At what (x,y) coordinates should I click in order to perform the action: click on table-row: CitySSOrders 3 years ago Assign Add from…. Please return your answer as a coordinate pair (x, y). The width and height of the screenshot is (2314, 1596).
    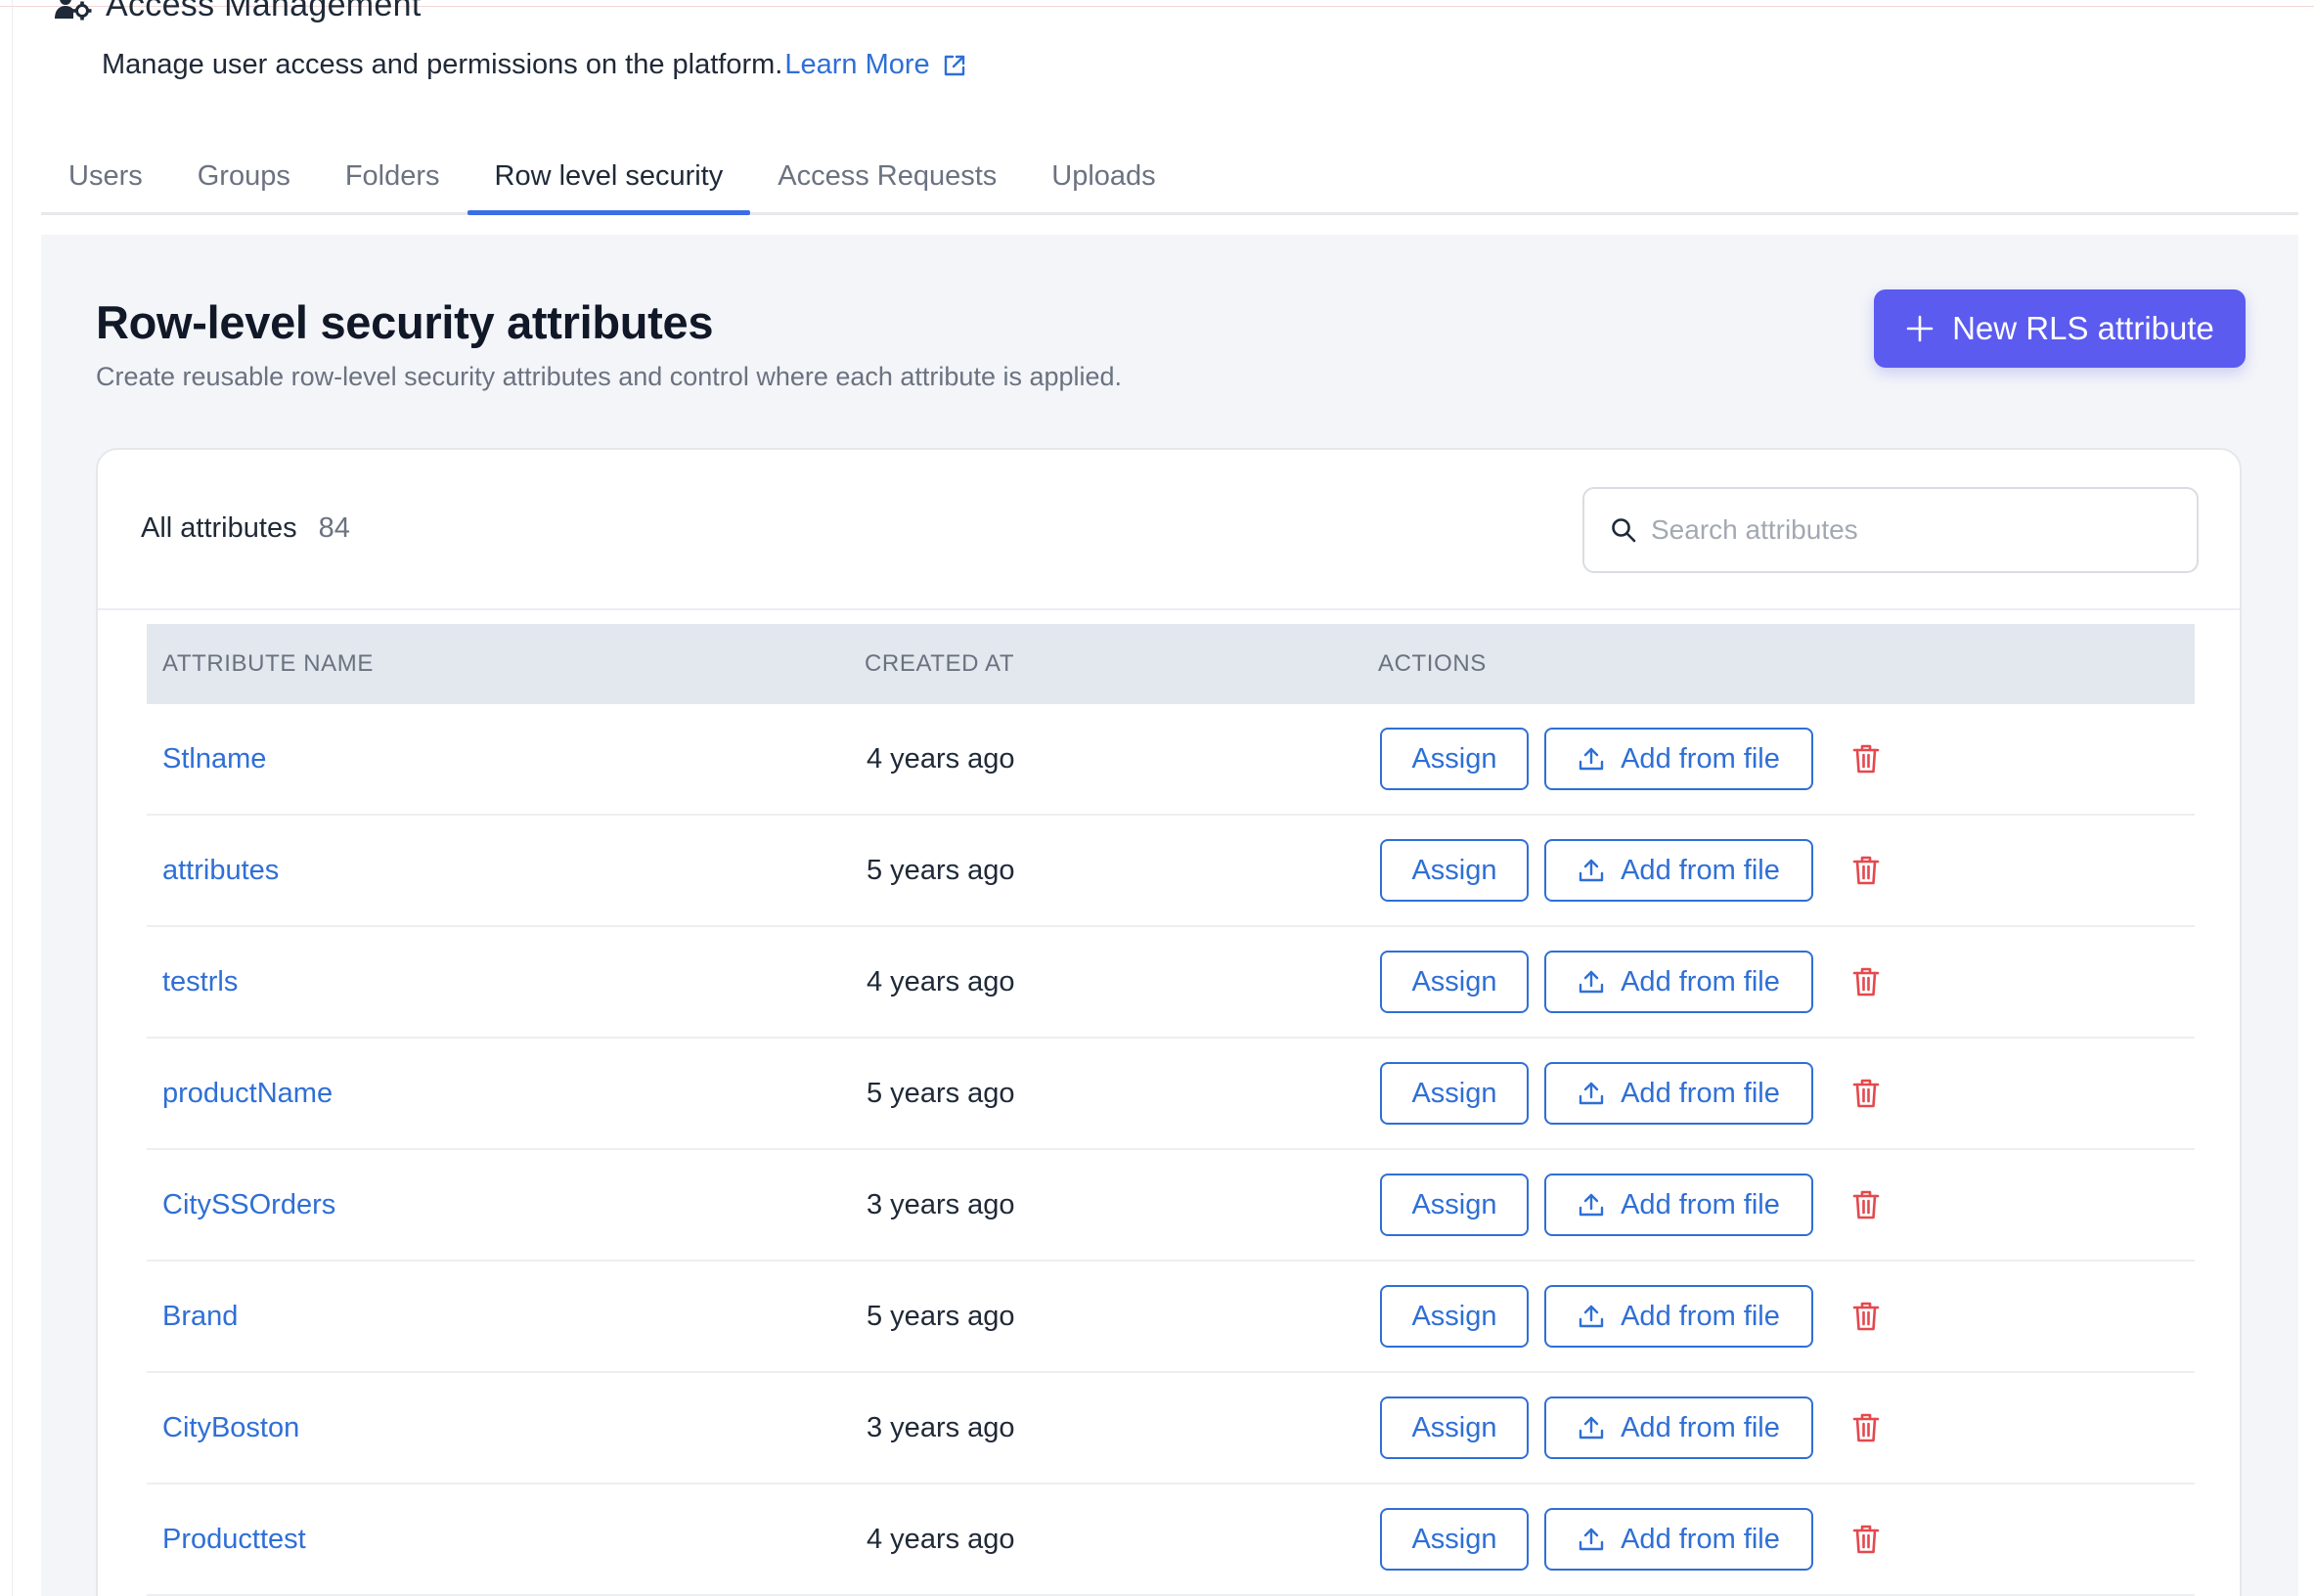
    Looking at the image, I should click on (1171, 1206).